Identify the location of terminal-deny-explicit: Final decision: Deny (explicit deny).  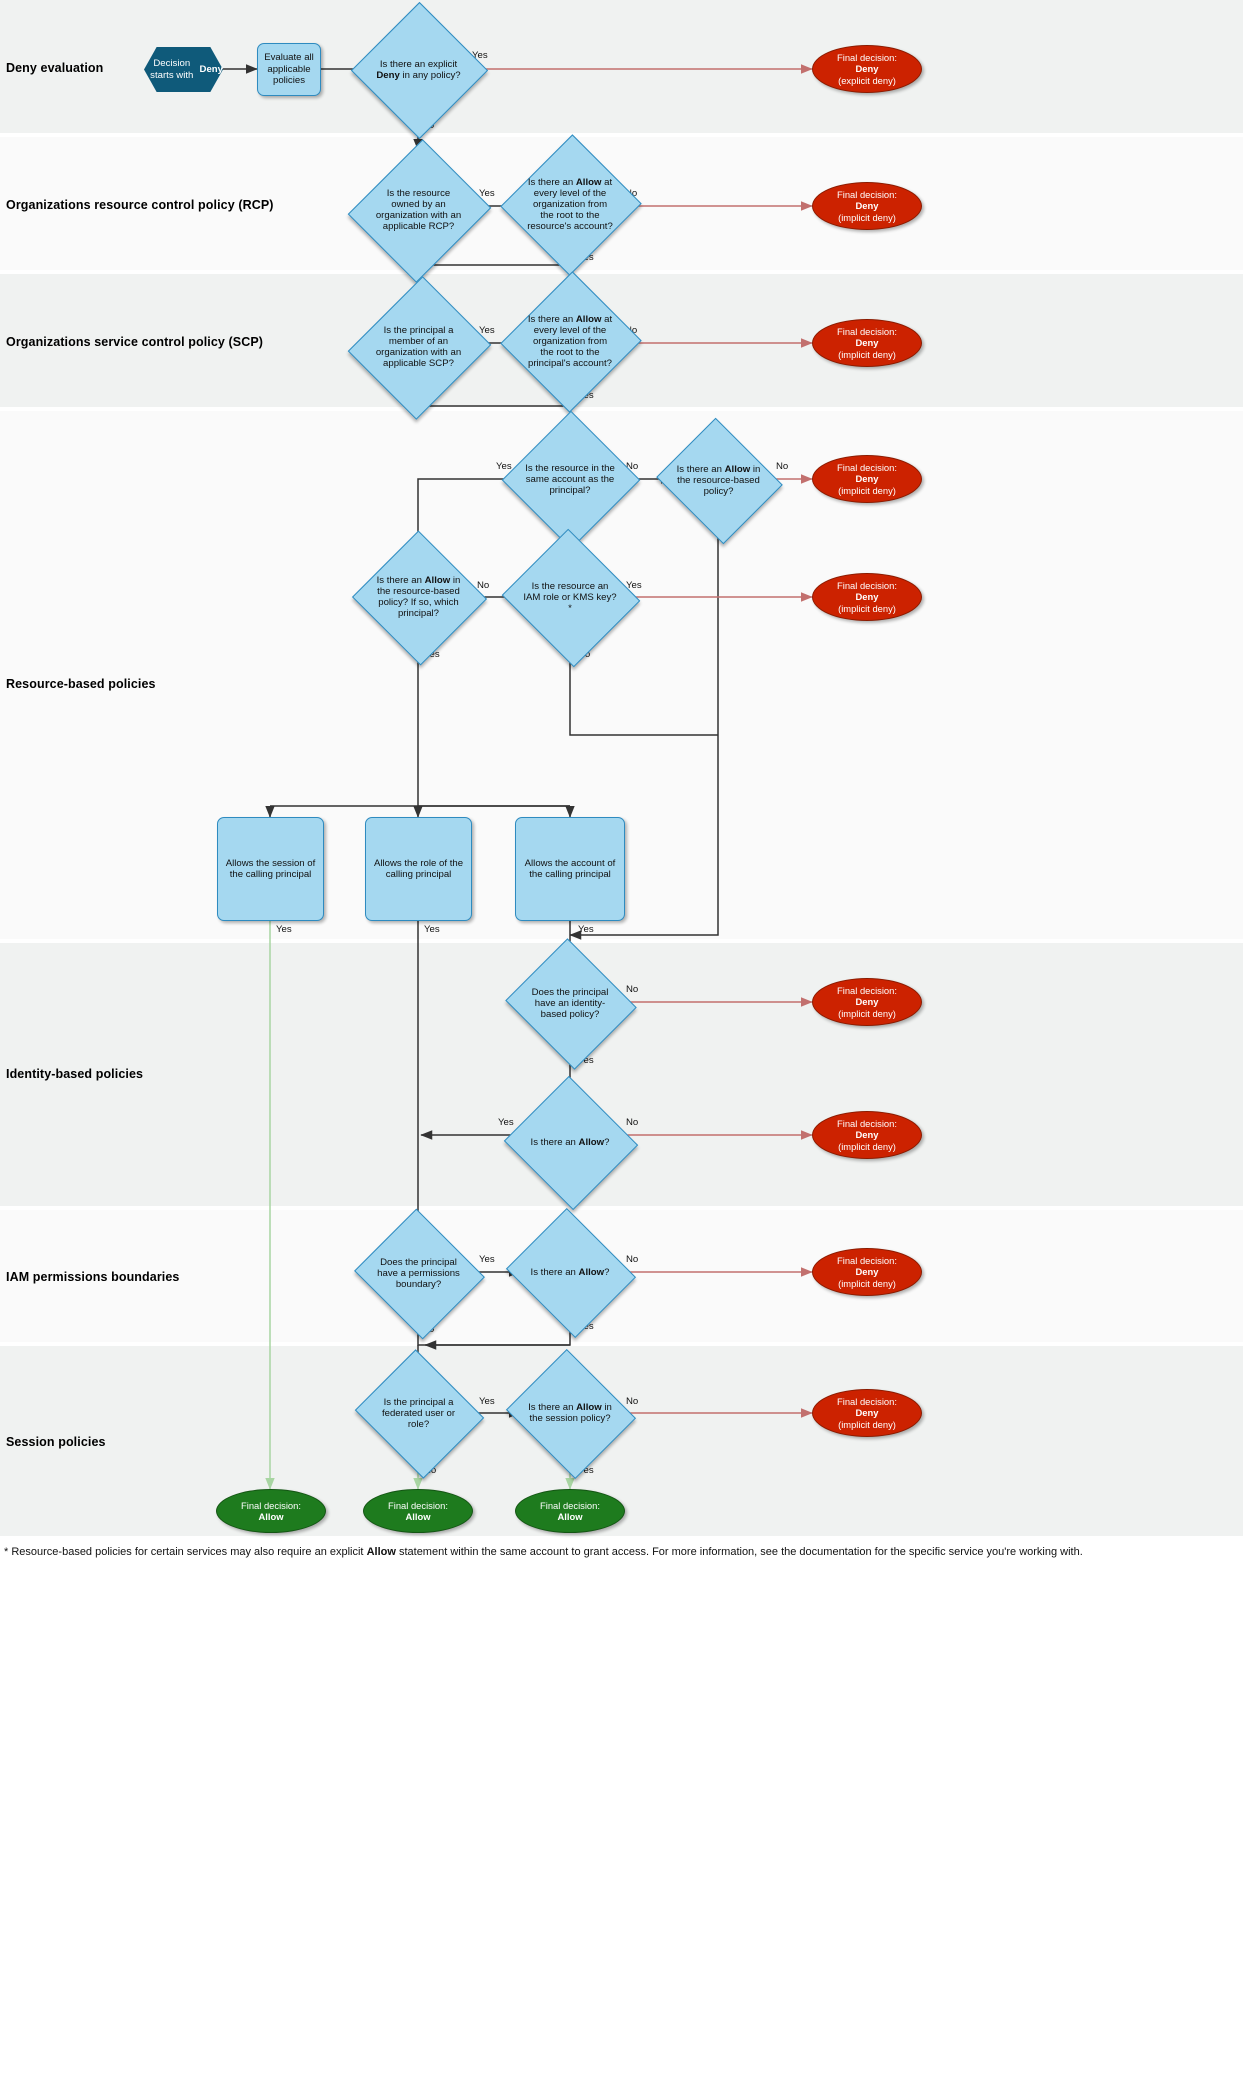
(867, 69).